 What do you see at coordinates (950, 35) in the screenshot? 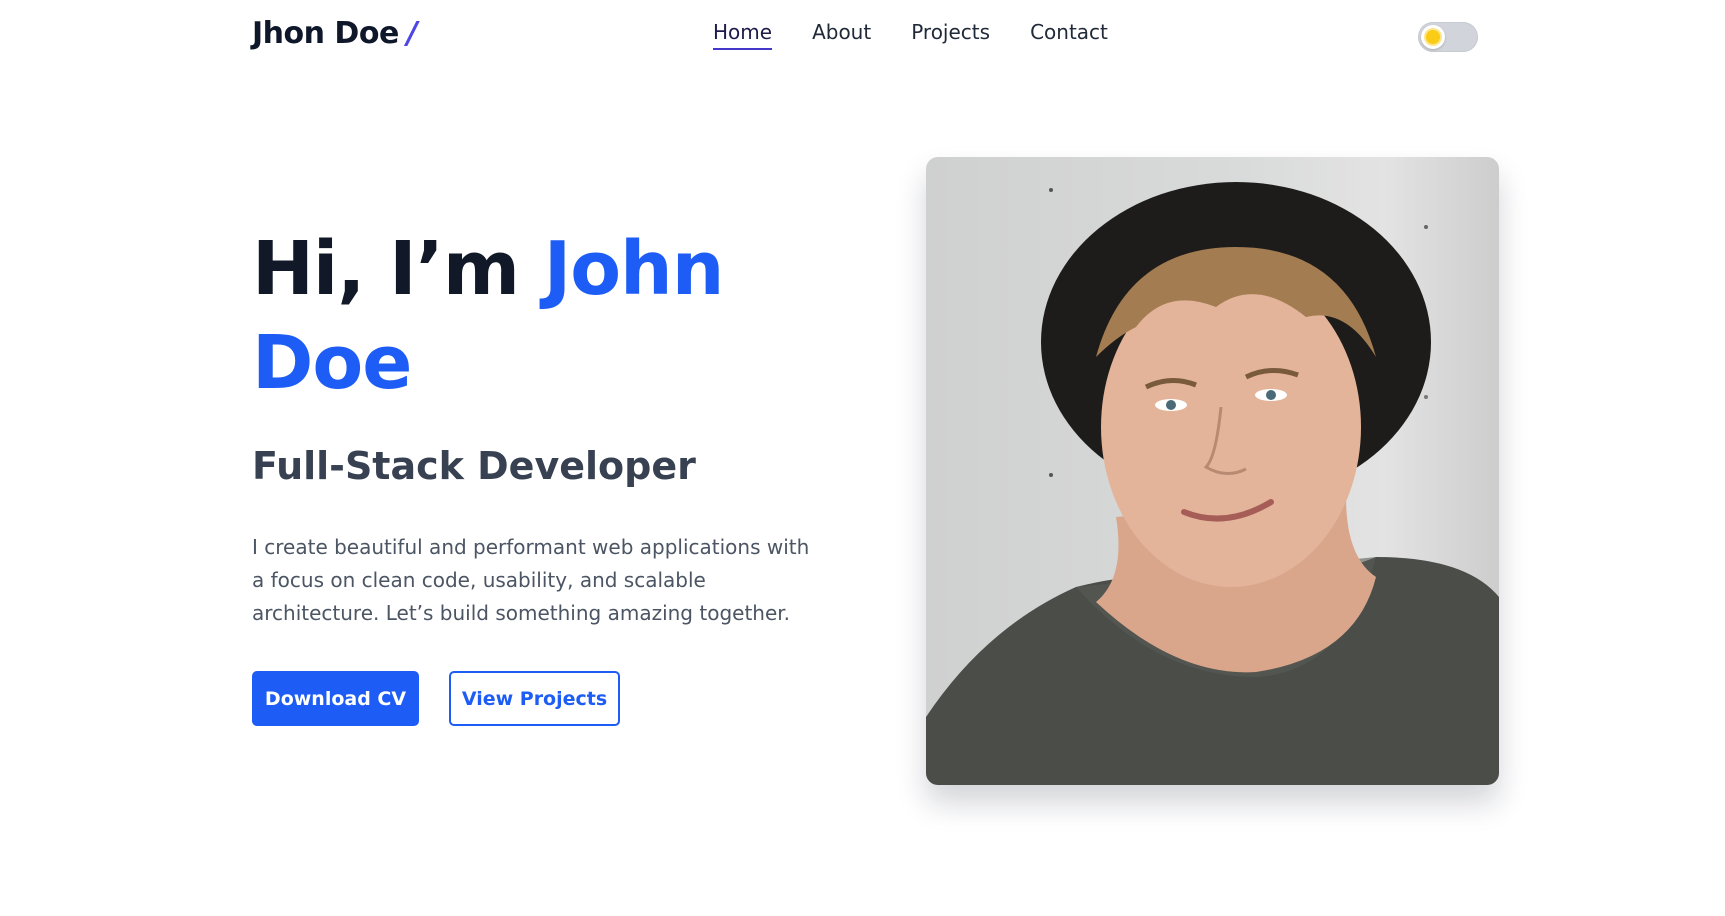
I see `nav-link-projects: Projects` at bounding box center [950, 35].